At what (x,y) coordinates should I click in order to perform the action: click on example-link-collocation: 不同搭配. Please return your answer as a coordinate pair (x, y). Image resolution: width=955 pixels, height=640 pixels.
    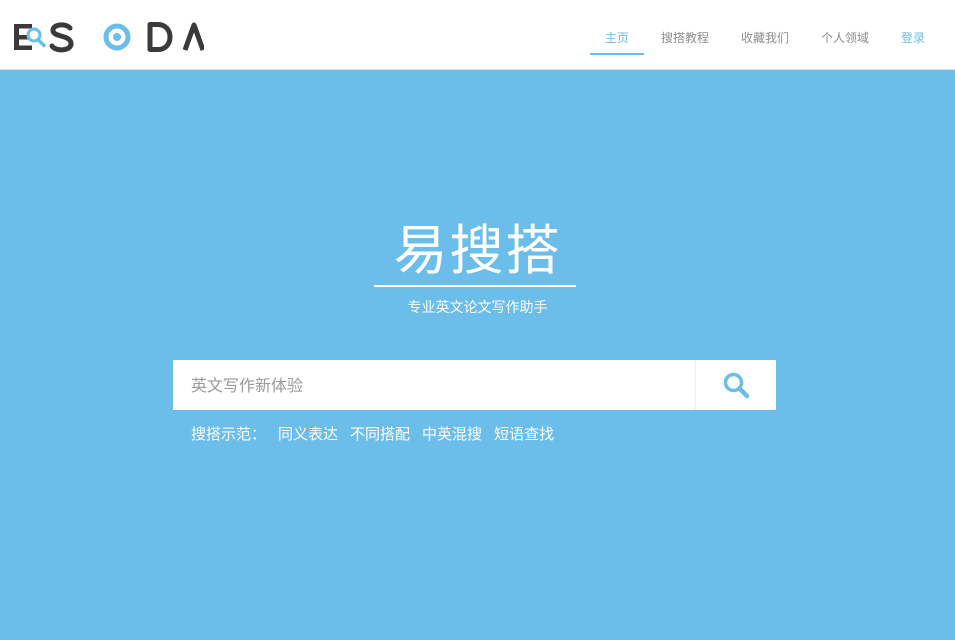
    Looking at the image, I should click on (380, 433).